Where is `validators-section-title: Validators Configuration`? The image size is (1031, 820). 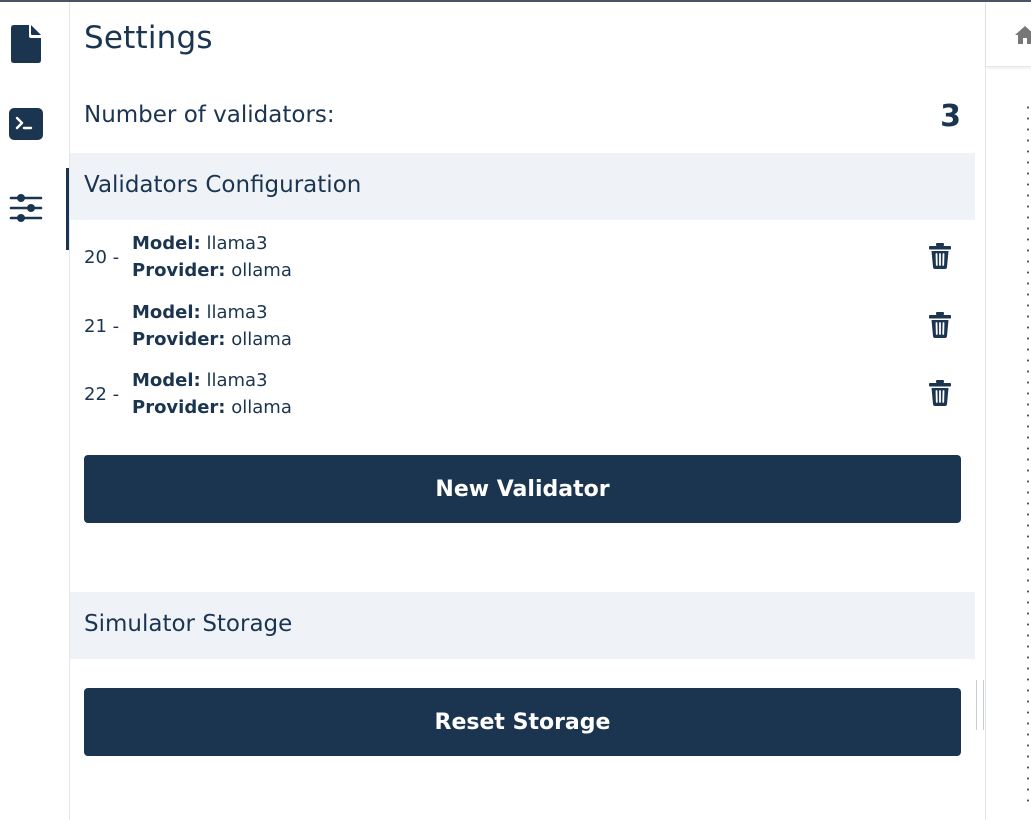
validators-section-title: Validators Configuration is located at coordinates (223, 185).